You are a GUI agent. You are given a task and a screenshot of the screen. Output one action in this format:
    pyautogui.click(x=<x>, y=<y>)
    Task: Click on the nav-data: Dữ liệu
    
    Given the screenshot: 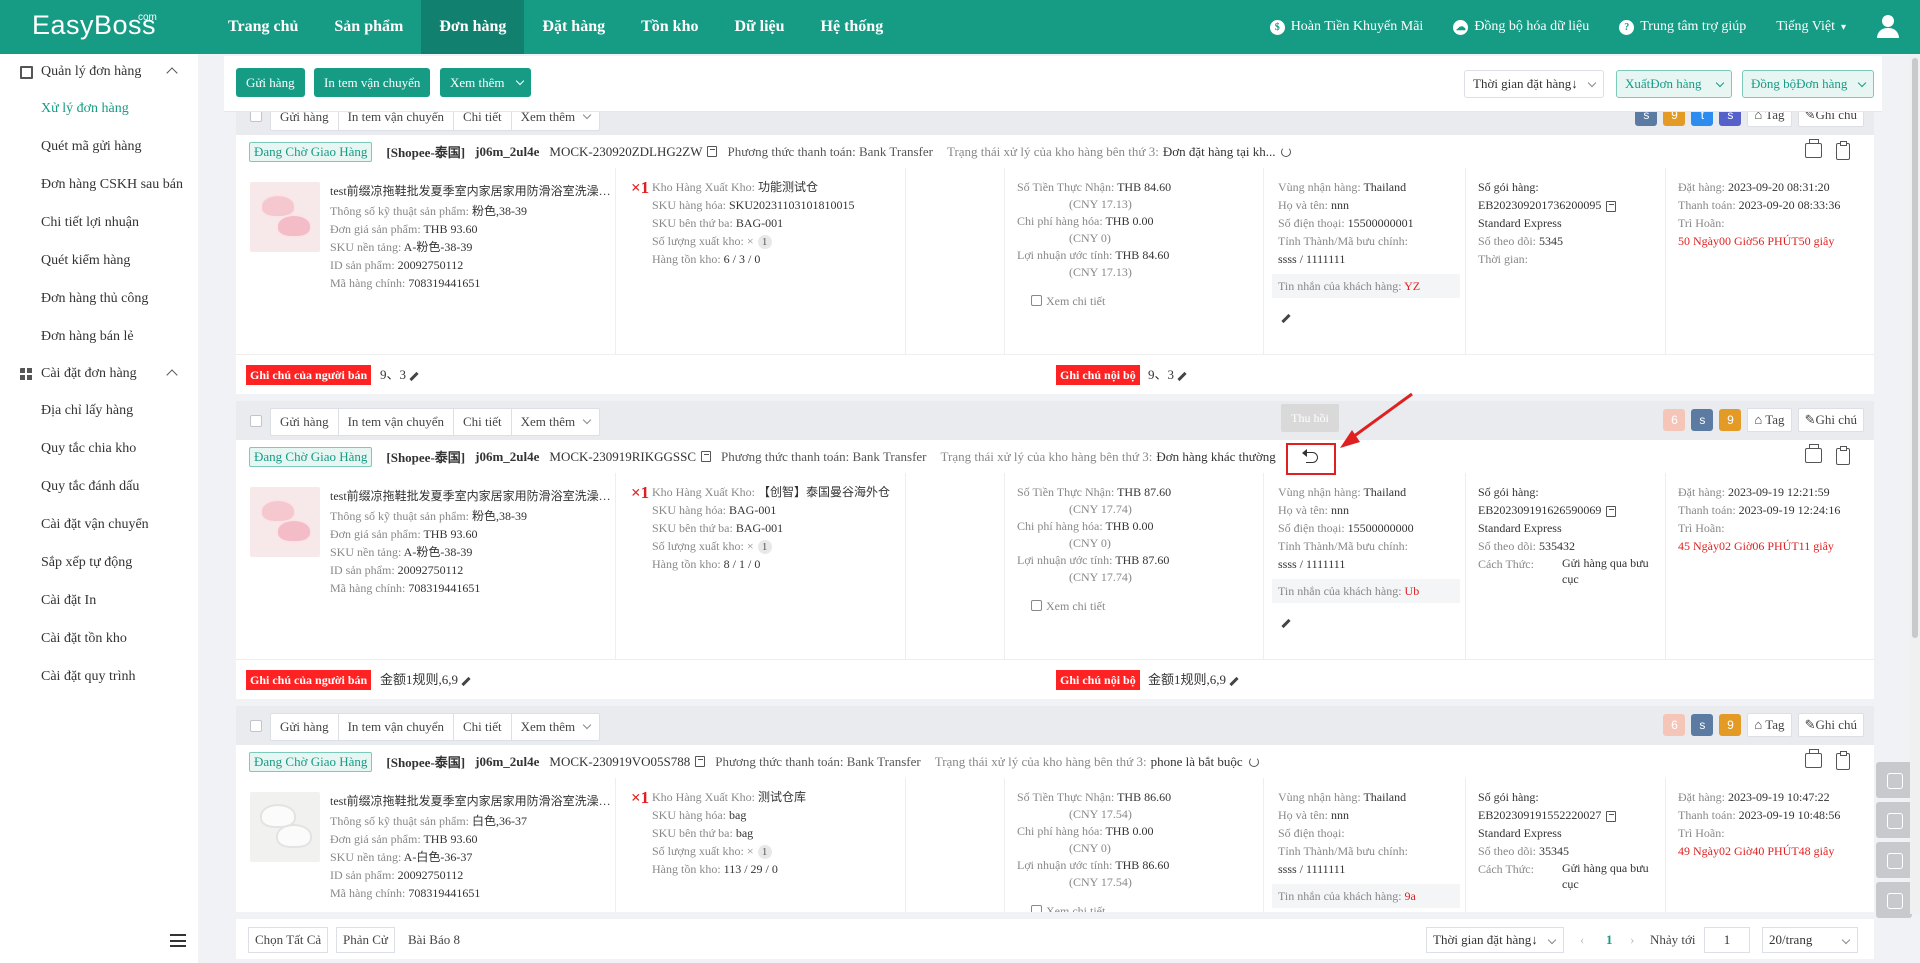 What is the action you would take?
    pyautogui.click(x=759, y=27)
    